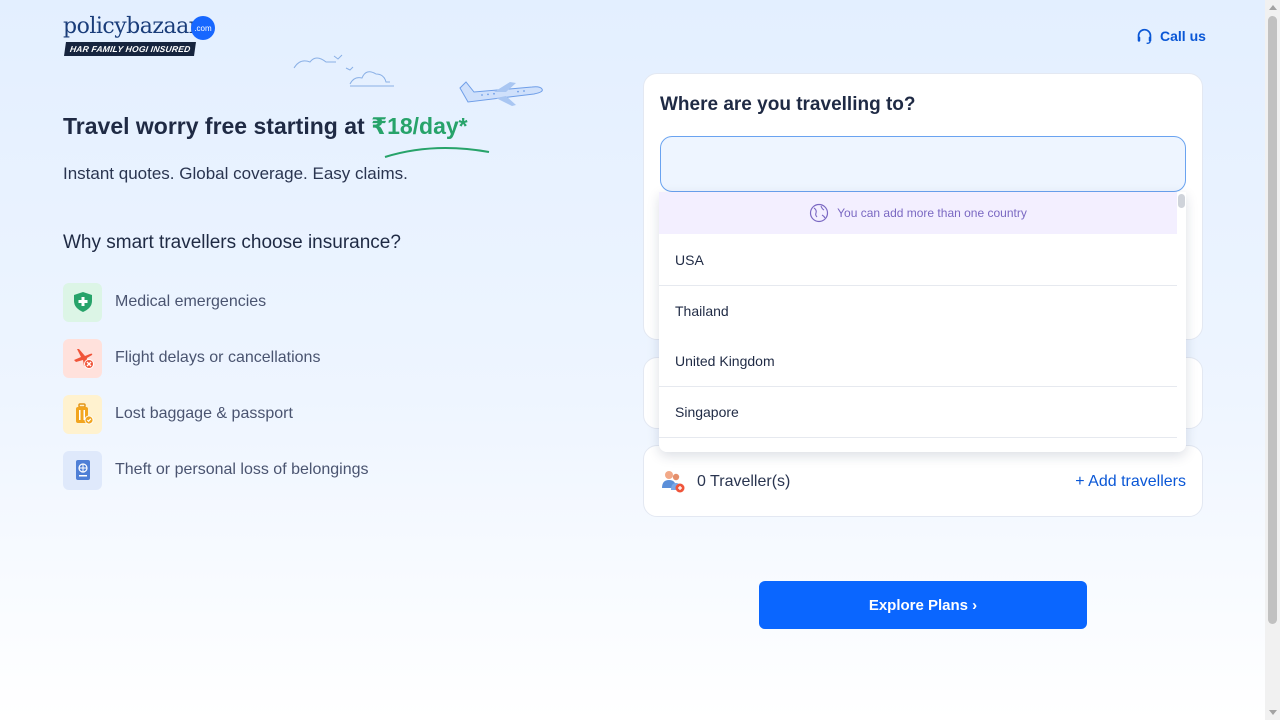 The height and width of the screenshot is (720, 1280). Describe the element at coordinates (923, 481) in the screenshot. I see `travellers-card: 0 Traveller(s) + Add travellers` at that location.